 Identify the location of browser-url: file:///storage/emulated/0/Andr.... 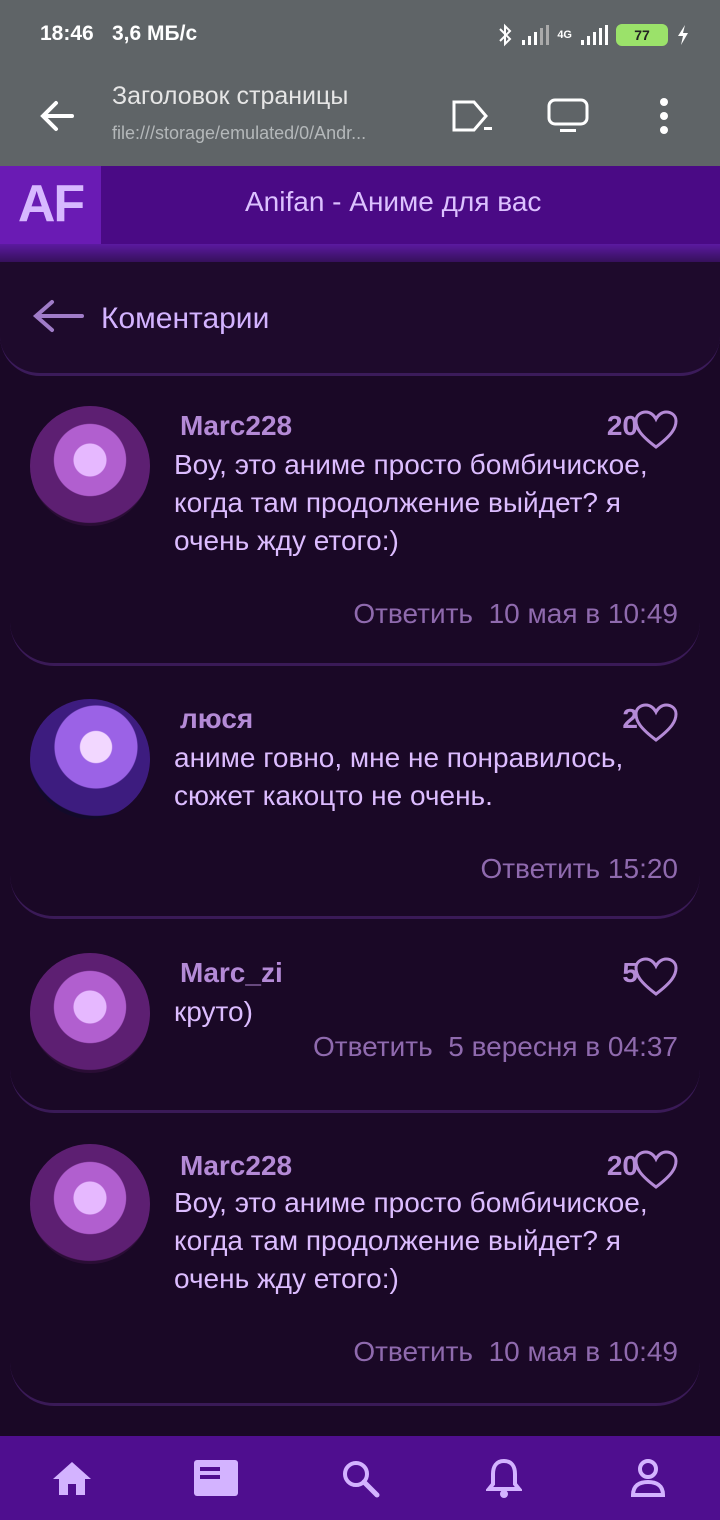
(262, 133).